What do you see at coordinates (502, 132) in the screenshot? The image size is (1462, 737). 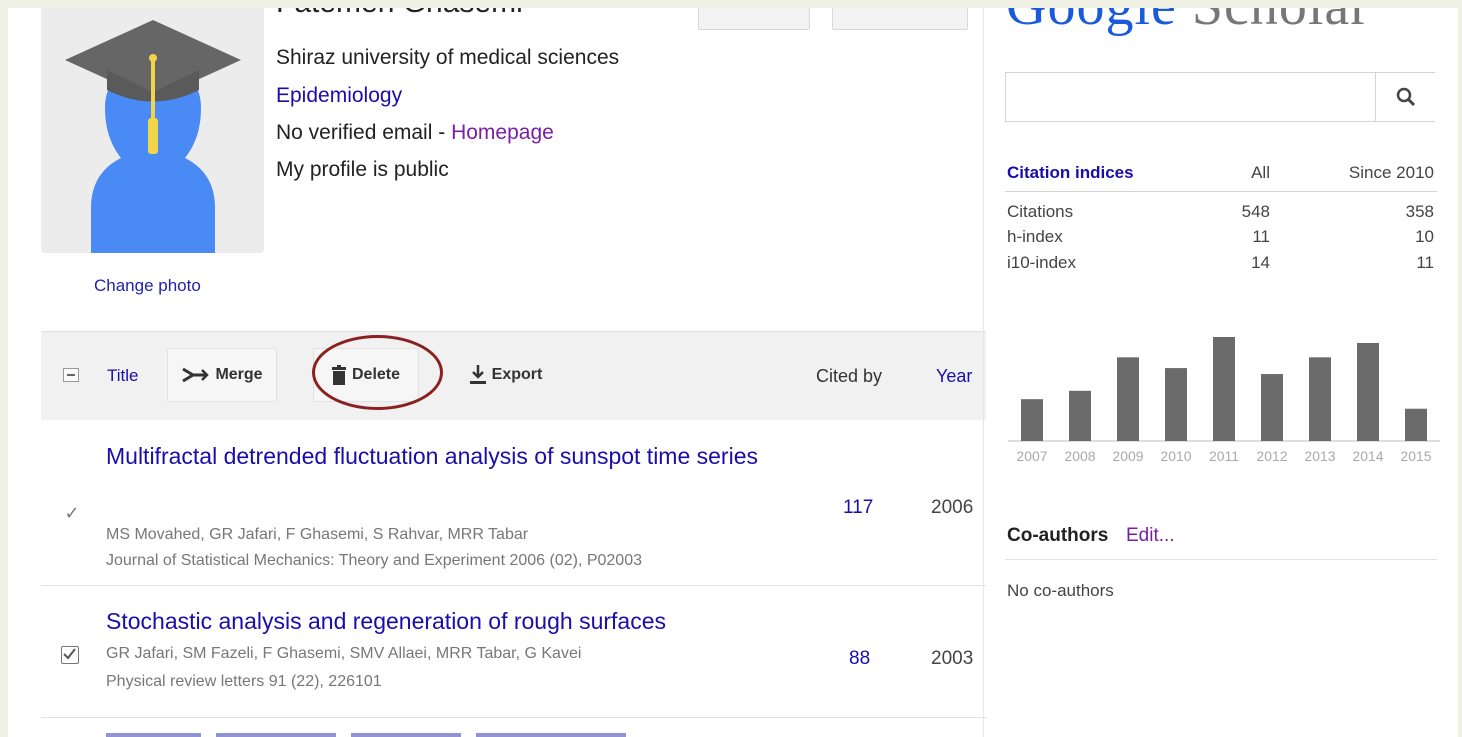 I see `homepage-link: Homepage` at bounding box center [502, 132].